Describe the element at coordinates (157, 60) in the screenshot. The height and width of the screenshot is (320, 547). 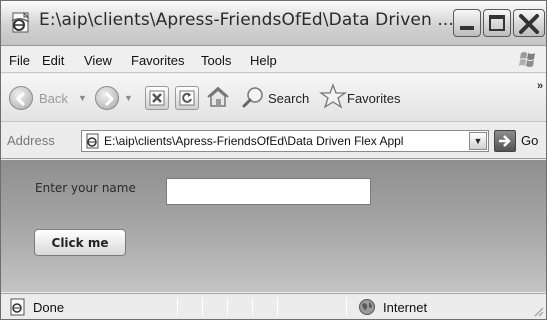
I see `menu-favorites: Favorites` at that location.